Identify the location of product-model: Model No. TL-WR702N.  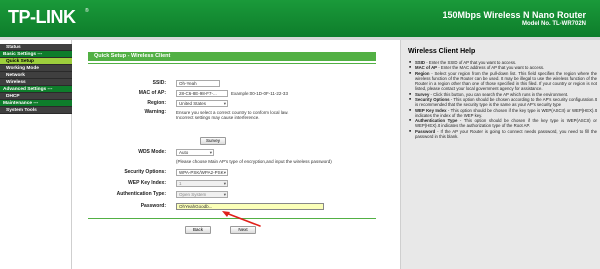
(554, 24).